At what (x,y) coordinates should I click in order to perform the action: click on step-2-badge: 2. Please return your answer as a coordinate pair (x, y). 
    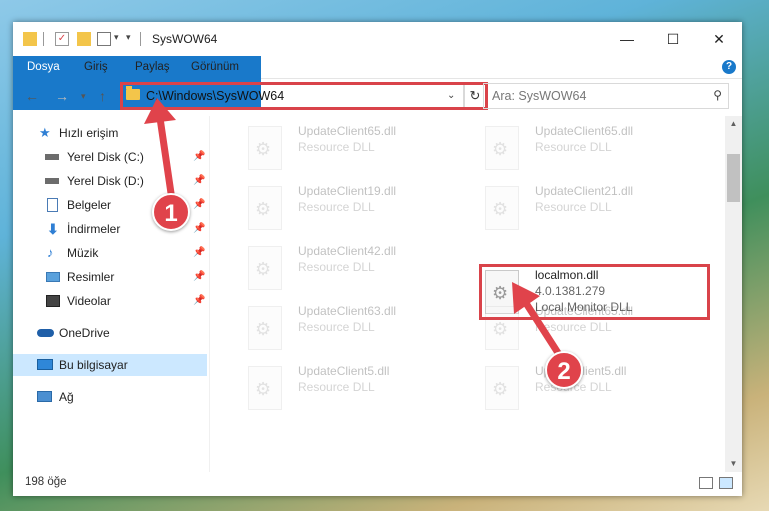
    Looking at the image, I should click on (564, 370).